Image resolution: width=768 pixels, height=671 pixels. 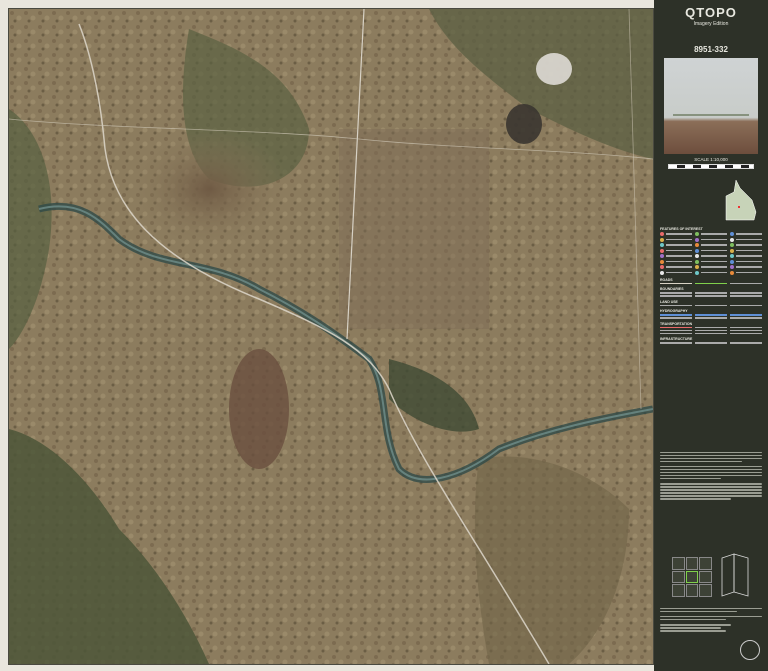 I want to click on cleared-paddock, so click(x=414, y=229).